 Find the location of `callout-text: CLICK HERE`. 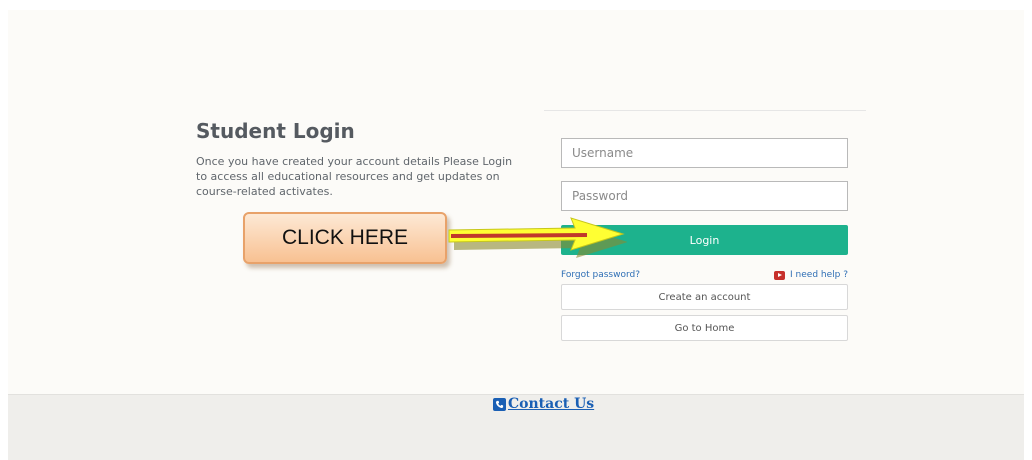

callout-text: CLICK HERE is located at coordinates (345, 237).